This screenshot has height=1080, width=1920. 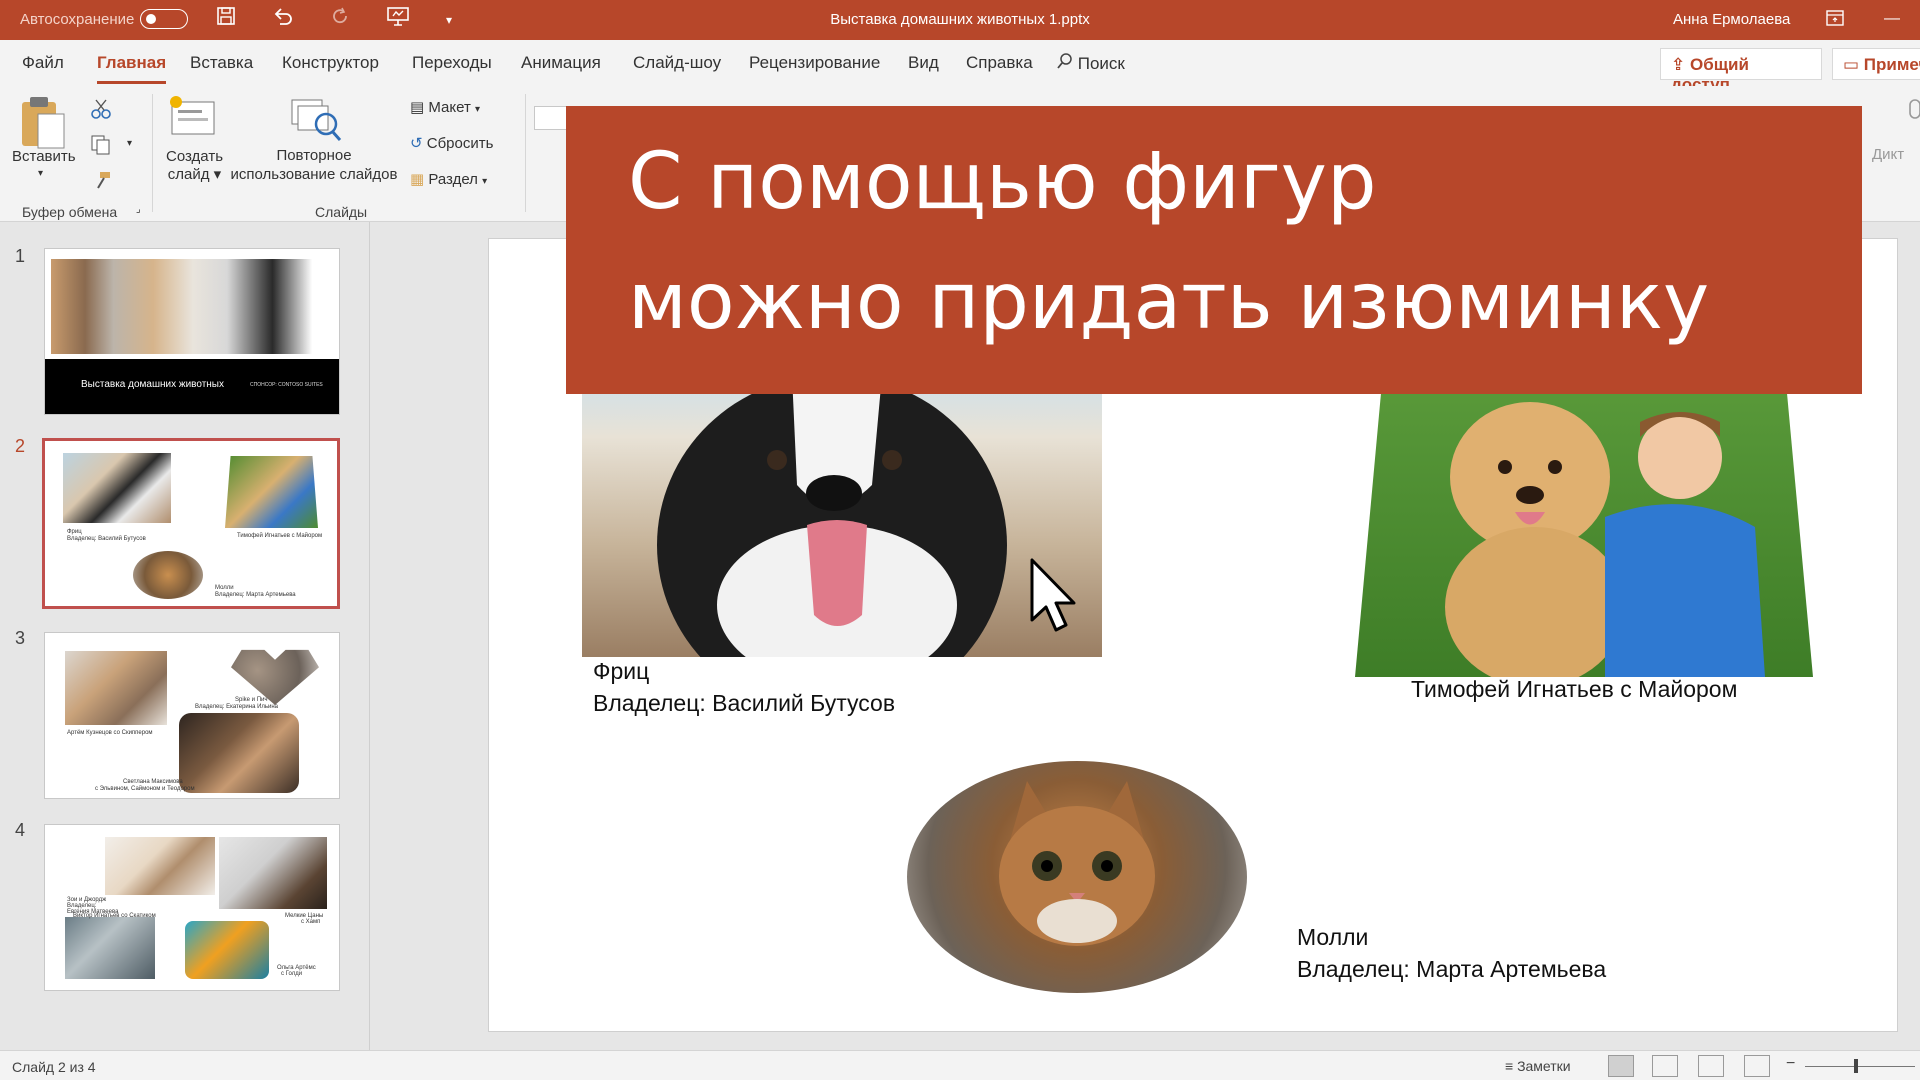 I want to click on vet-cat-photo, so click(x=160, y=866).